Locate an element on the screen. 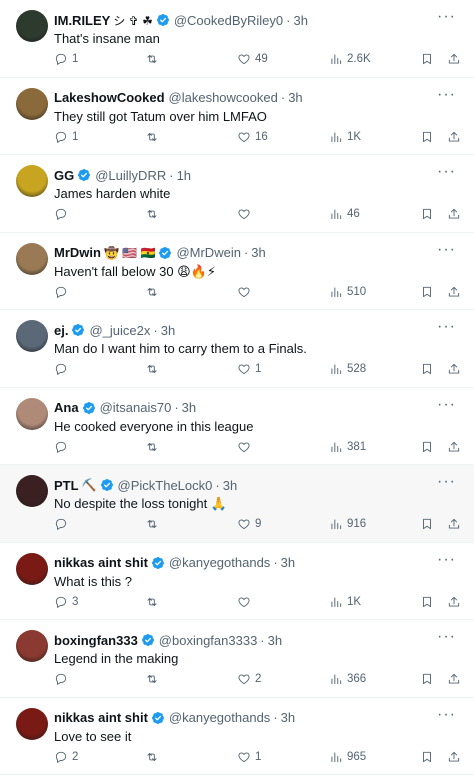  user-handle: @boxingfan3333 is located at coordinates (208, 640).